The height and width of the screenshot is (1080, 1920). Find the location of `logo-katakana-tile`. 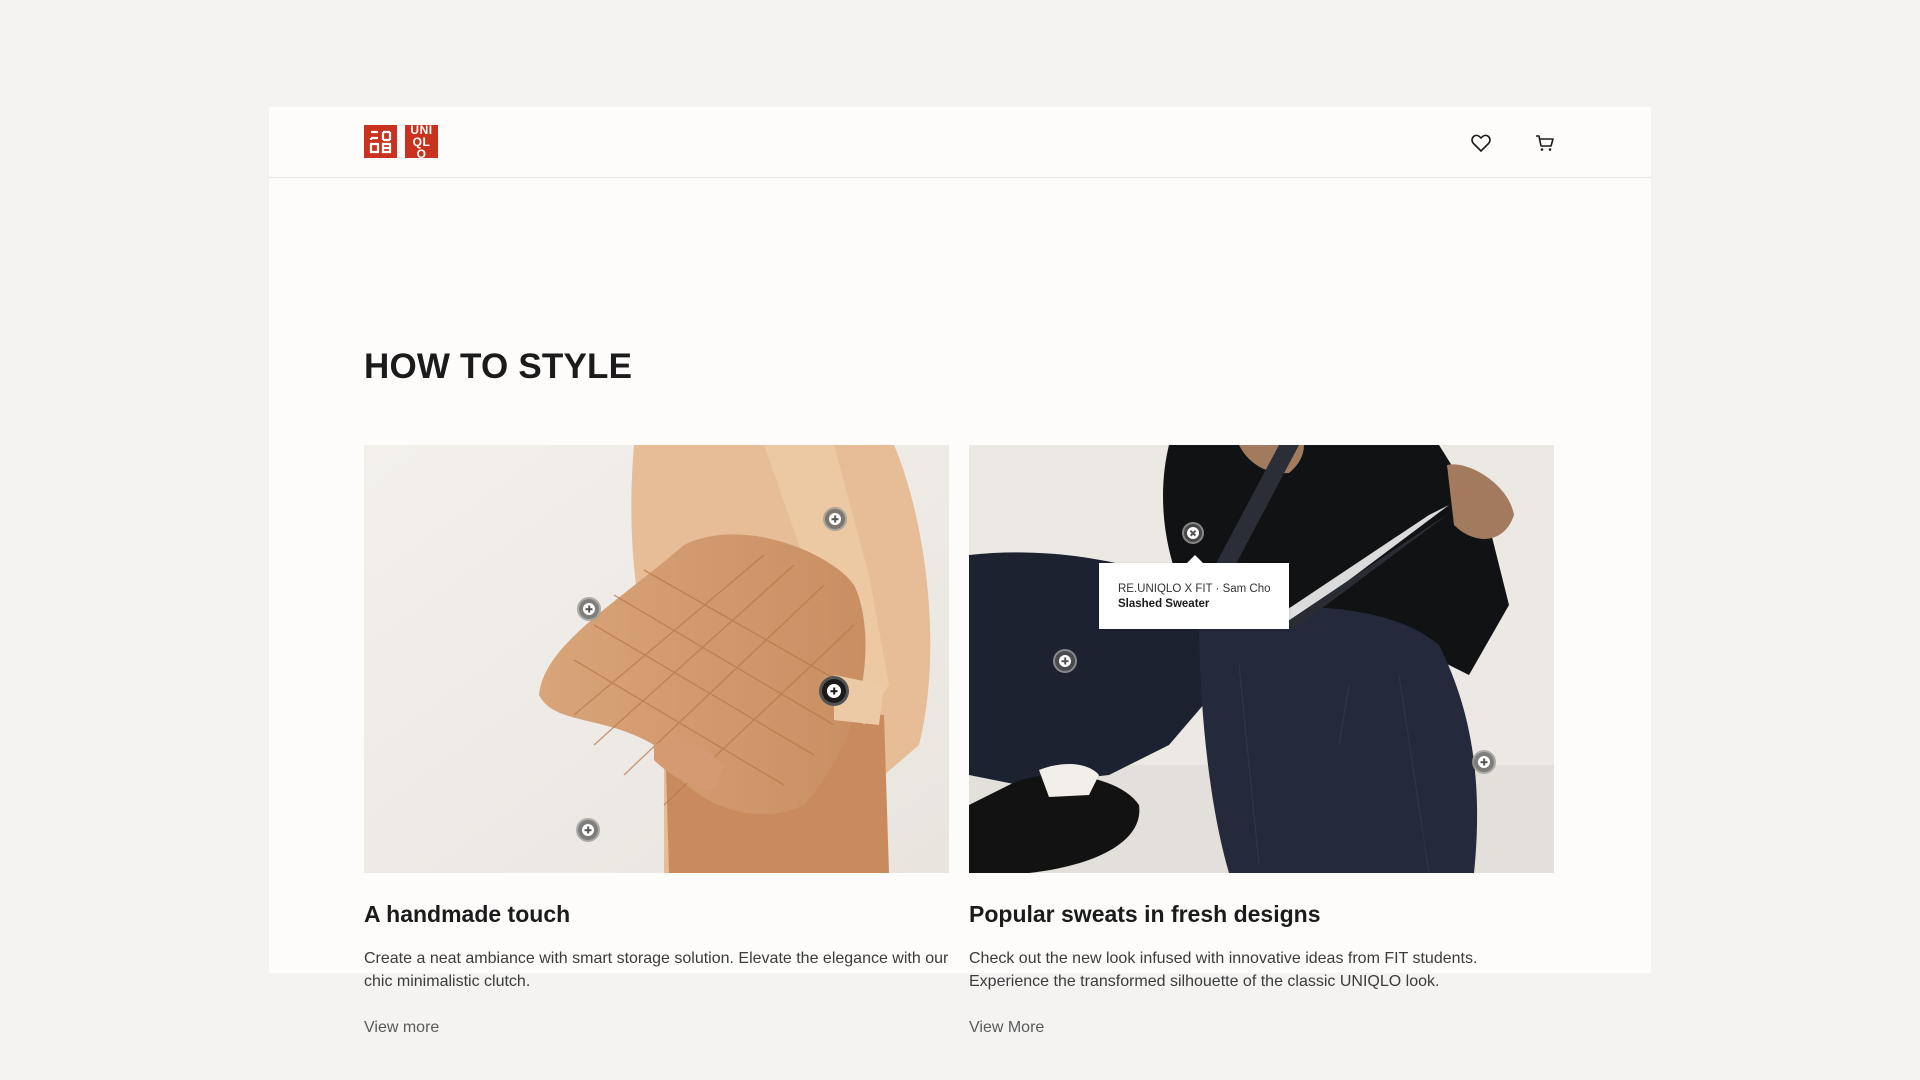

logo-katakana-tile is located at coordinates (380, 141).